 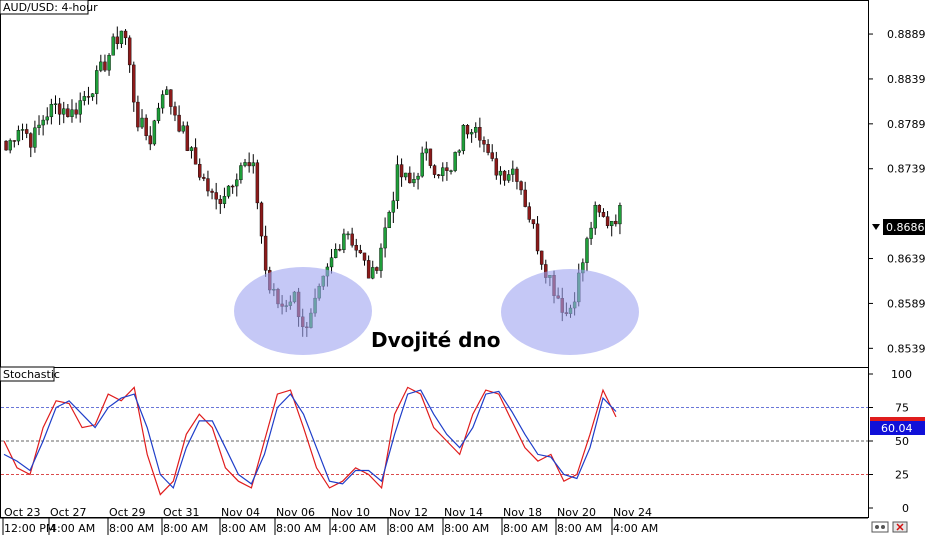 What do you see at coordinates (901, 374) in the screenshot?
I see `stochastic-tick-label: 100` at bounding box center [901, 374].